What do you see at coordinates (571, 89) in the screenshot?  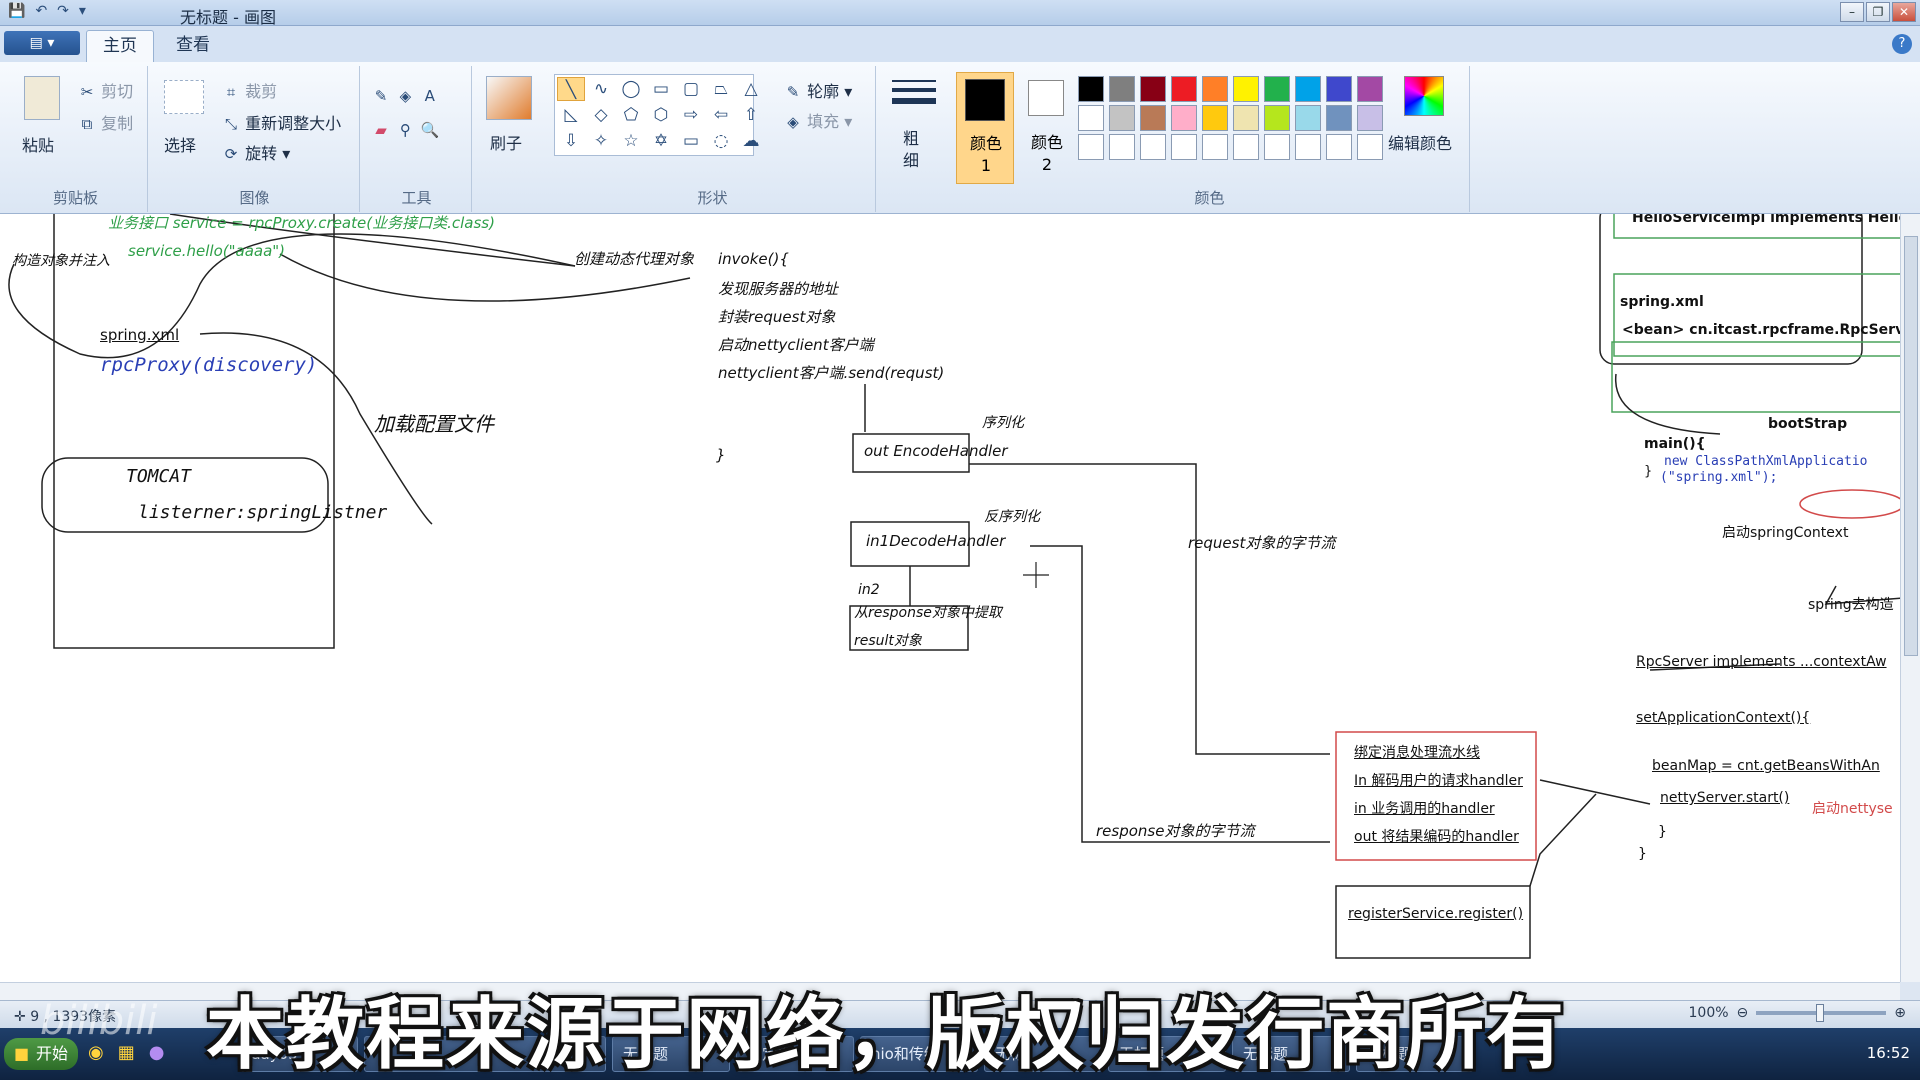 I see `line-shape-icon: ╲` at bounding box center [571, 89].